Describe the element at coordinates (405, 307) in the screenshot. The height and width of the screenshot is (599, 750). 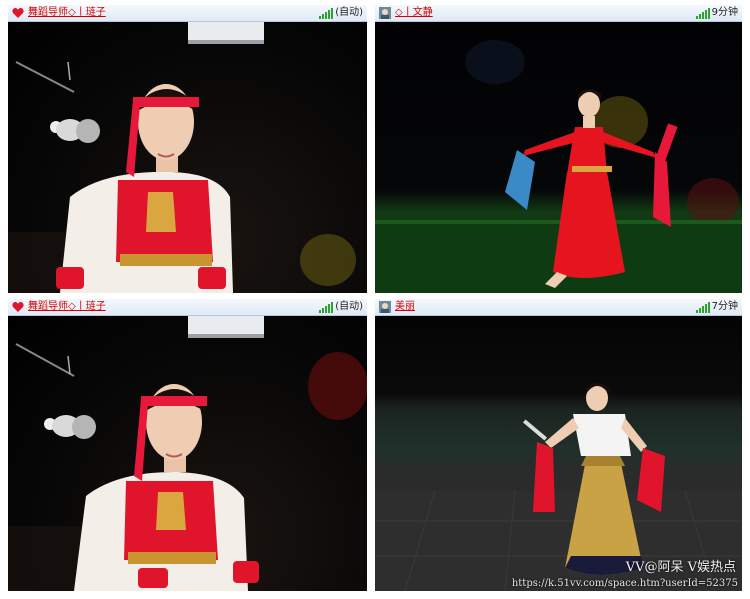
I see `username-link: 美丽` at that location.